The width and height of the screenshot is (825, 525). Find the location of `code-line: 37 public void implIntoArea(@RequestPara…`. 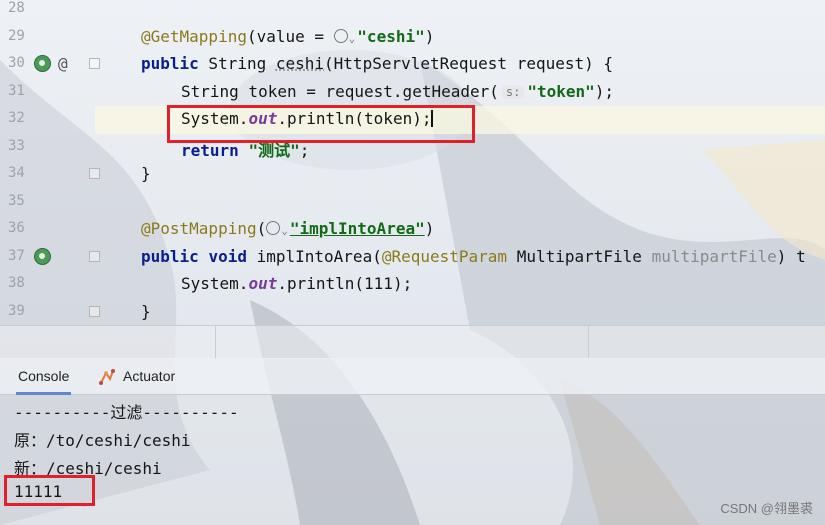

code-line: 37 public void implIntoArea(@RequestPara… is located at coordinates (412, 258).